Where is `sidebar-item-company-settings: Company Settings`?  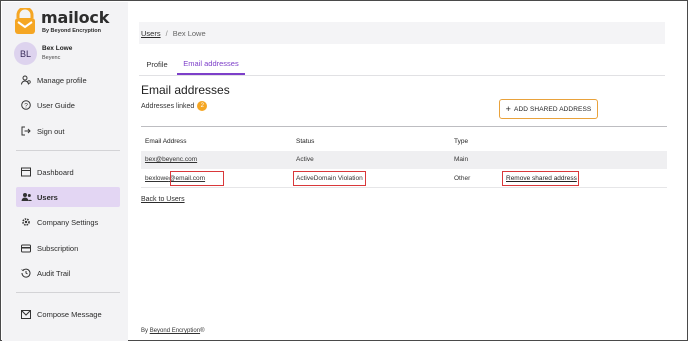
sidebar-item-company-settings: Company Settings is located at coordinates (68, 222).